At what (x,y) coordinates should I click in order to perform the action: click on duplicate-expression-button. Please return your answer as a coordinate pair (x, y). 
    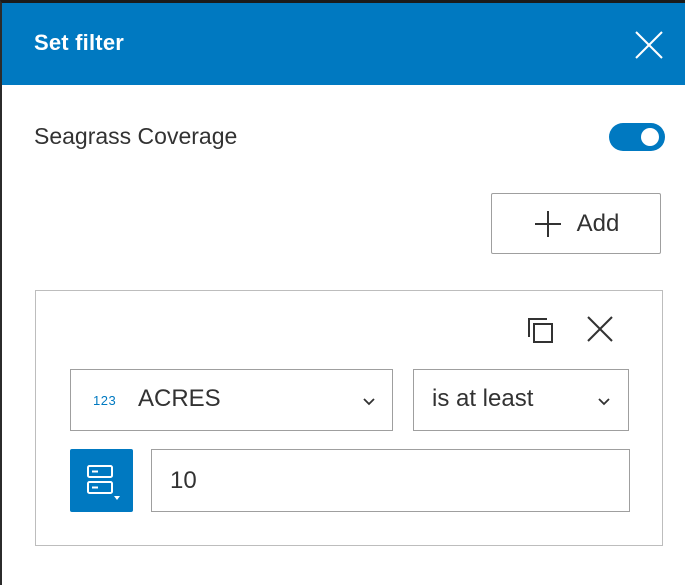
    Looking at the image, I should click on (540, 330).